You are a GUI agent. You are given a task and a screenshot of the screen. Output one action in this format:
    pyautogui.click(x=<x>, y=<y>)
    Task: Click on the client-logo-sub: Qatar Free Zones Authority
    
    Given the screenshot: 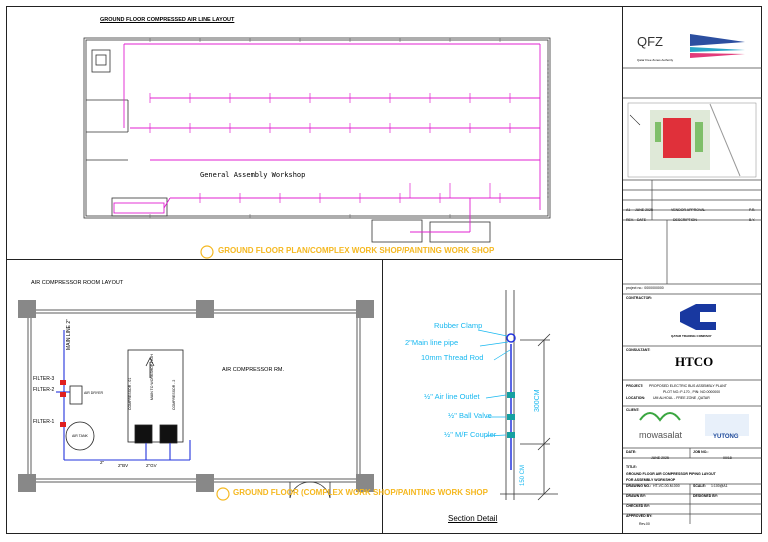 What is the action you would take?
    pyautogui.click(x=655, y=60)
    